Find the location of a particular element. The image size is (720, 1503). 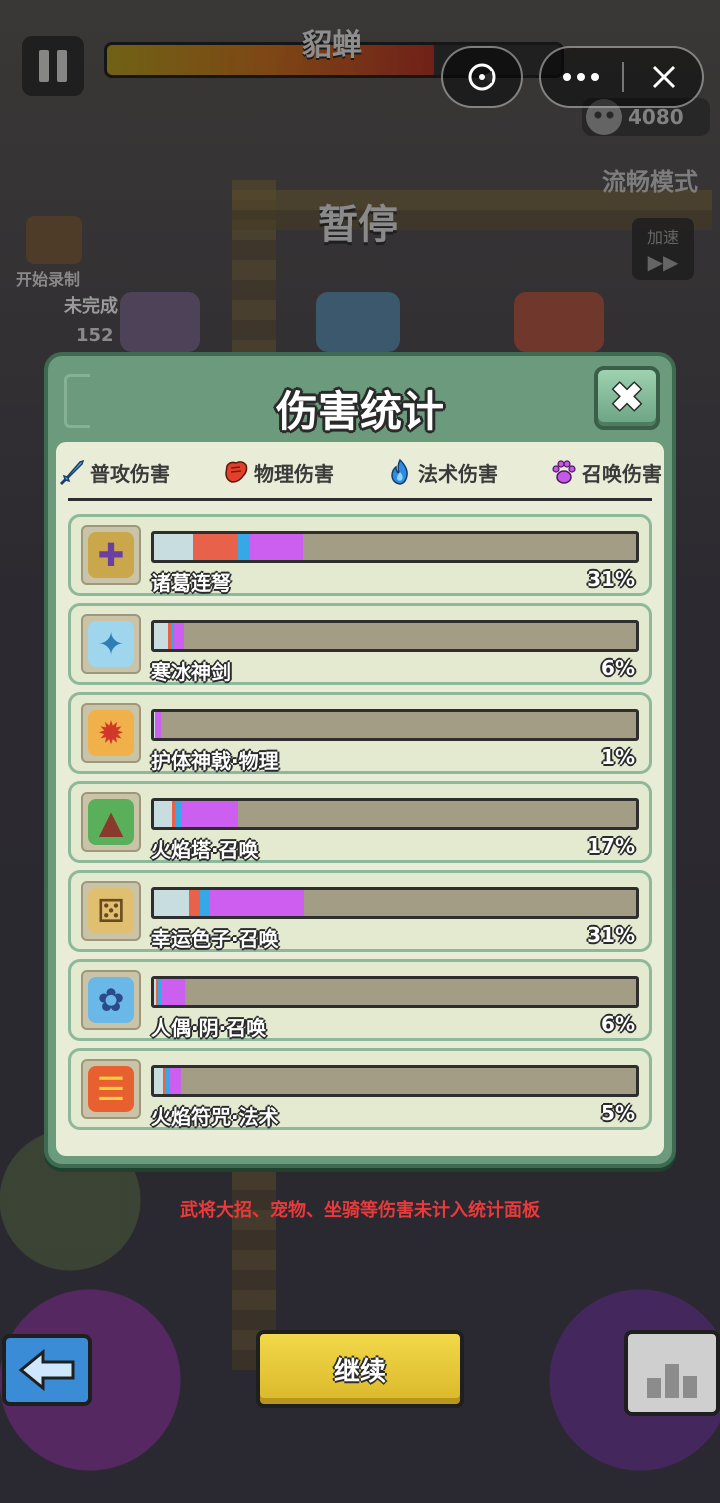

arrow-left-icon is located at coordinates (46, 1370).